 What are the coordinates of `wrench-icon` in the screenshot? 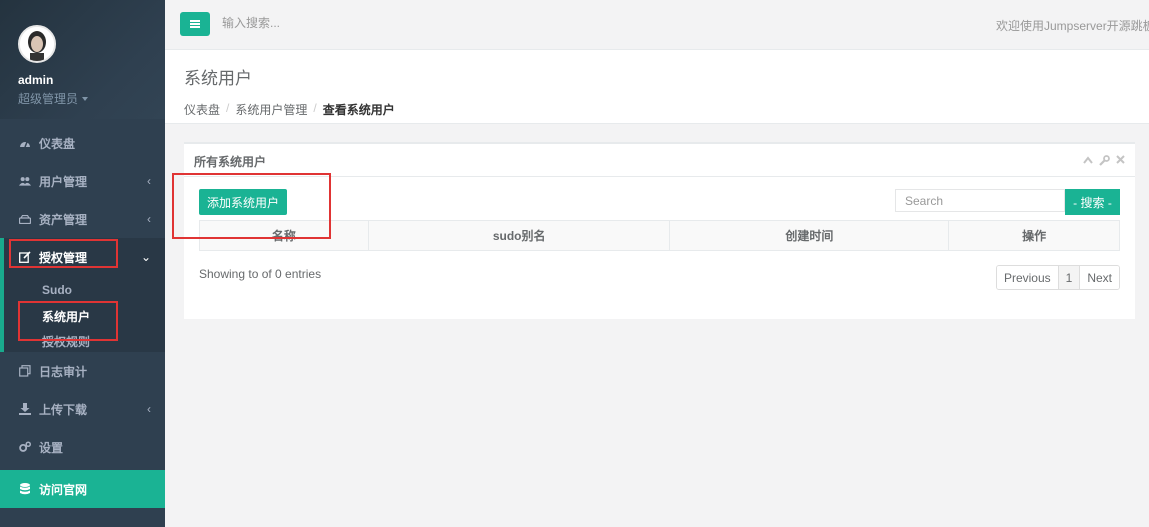 It's located at (1104, 162).